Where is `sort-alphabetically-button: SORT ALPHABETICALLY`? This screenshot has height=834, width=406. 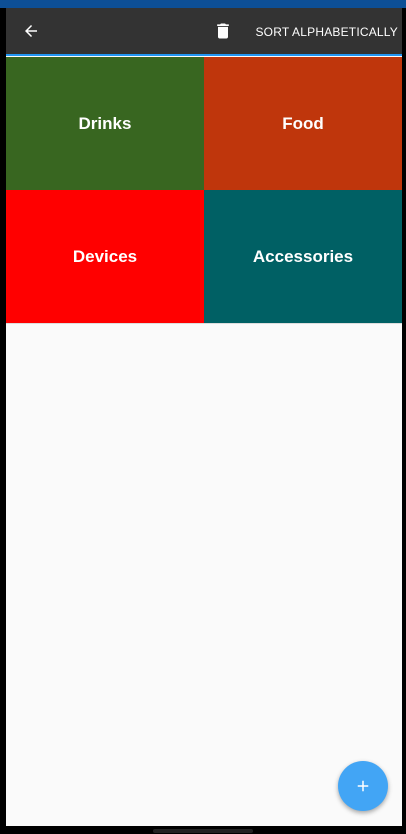
sort-alphabetically-button: SORT ALPHABETICALLY is located at coordinates (324, 32).